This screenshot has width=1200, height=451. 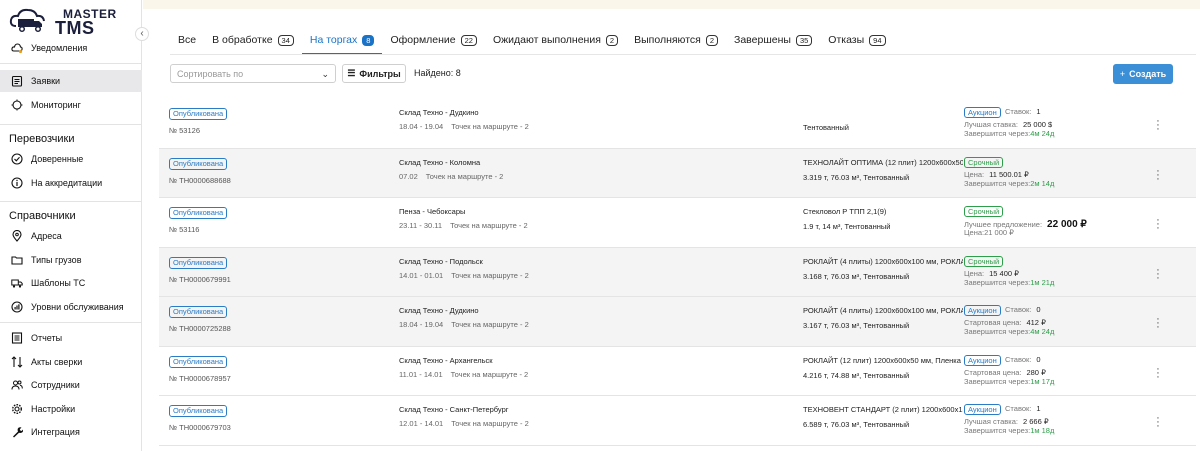 I want to click on sidebar-item-label: Шаблоны ТС, so click(x=58, y=283).